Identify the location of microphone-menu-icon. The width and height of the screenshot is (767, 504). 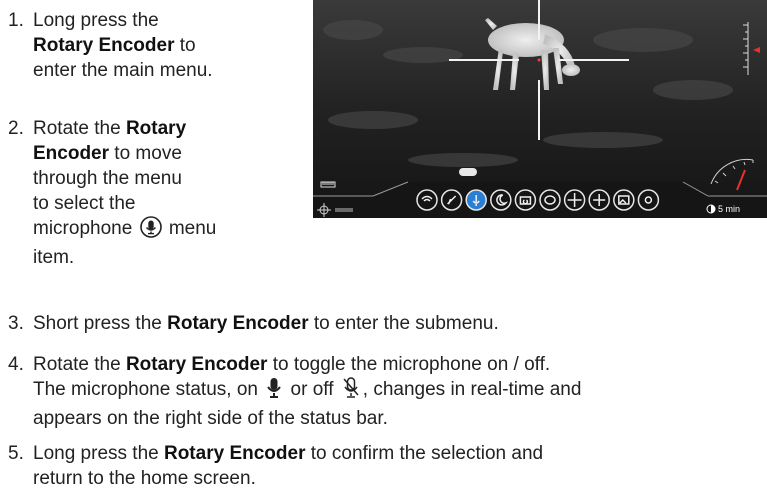
(150, 230).